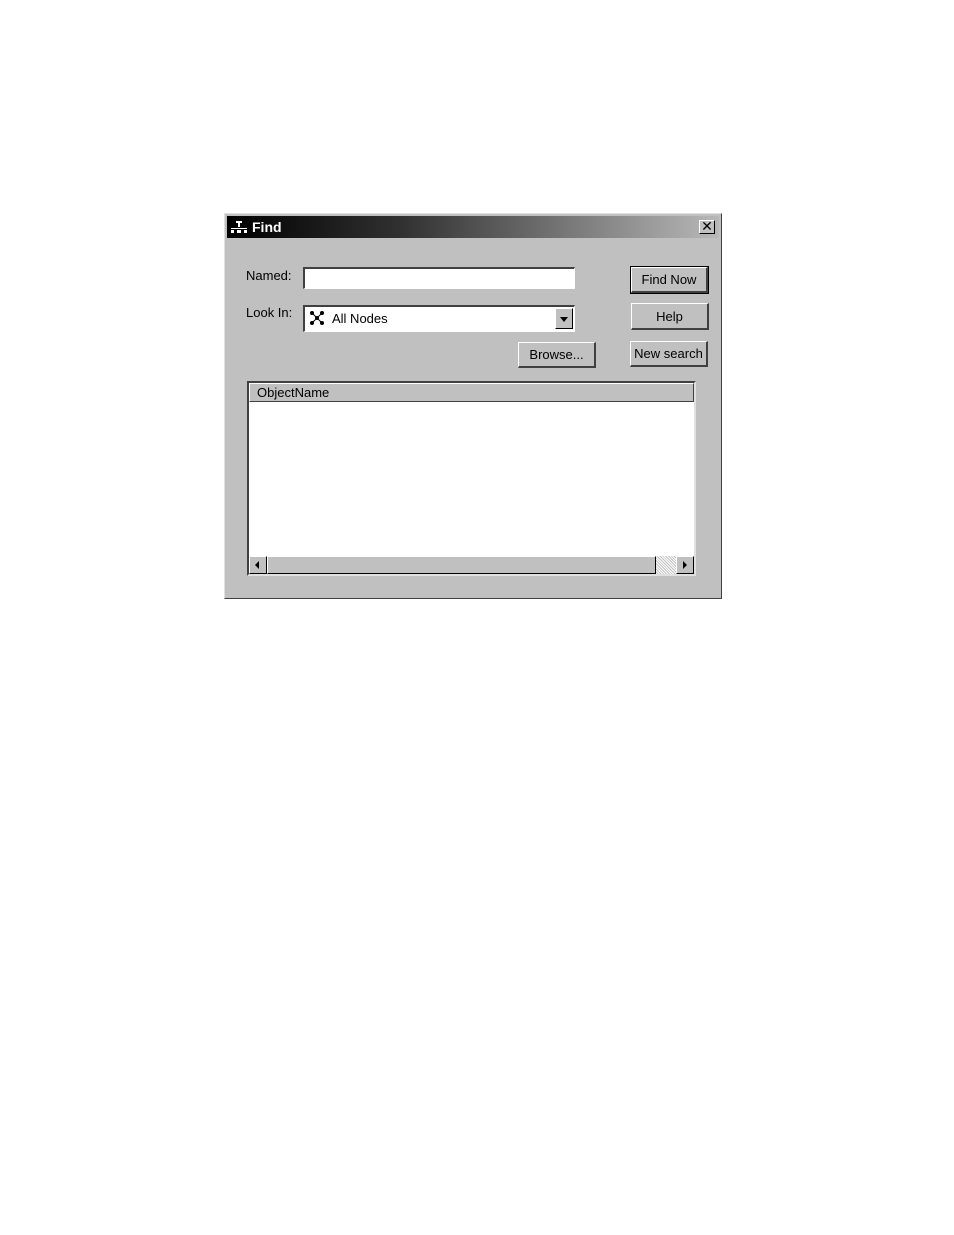  Describe the element at coordinates (473, 227) in the screenshot. I see `title-bar: Find ✕` at that location.